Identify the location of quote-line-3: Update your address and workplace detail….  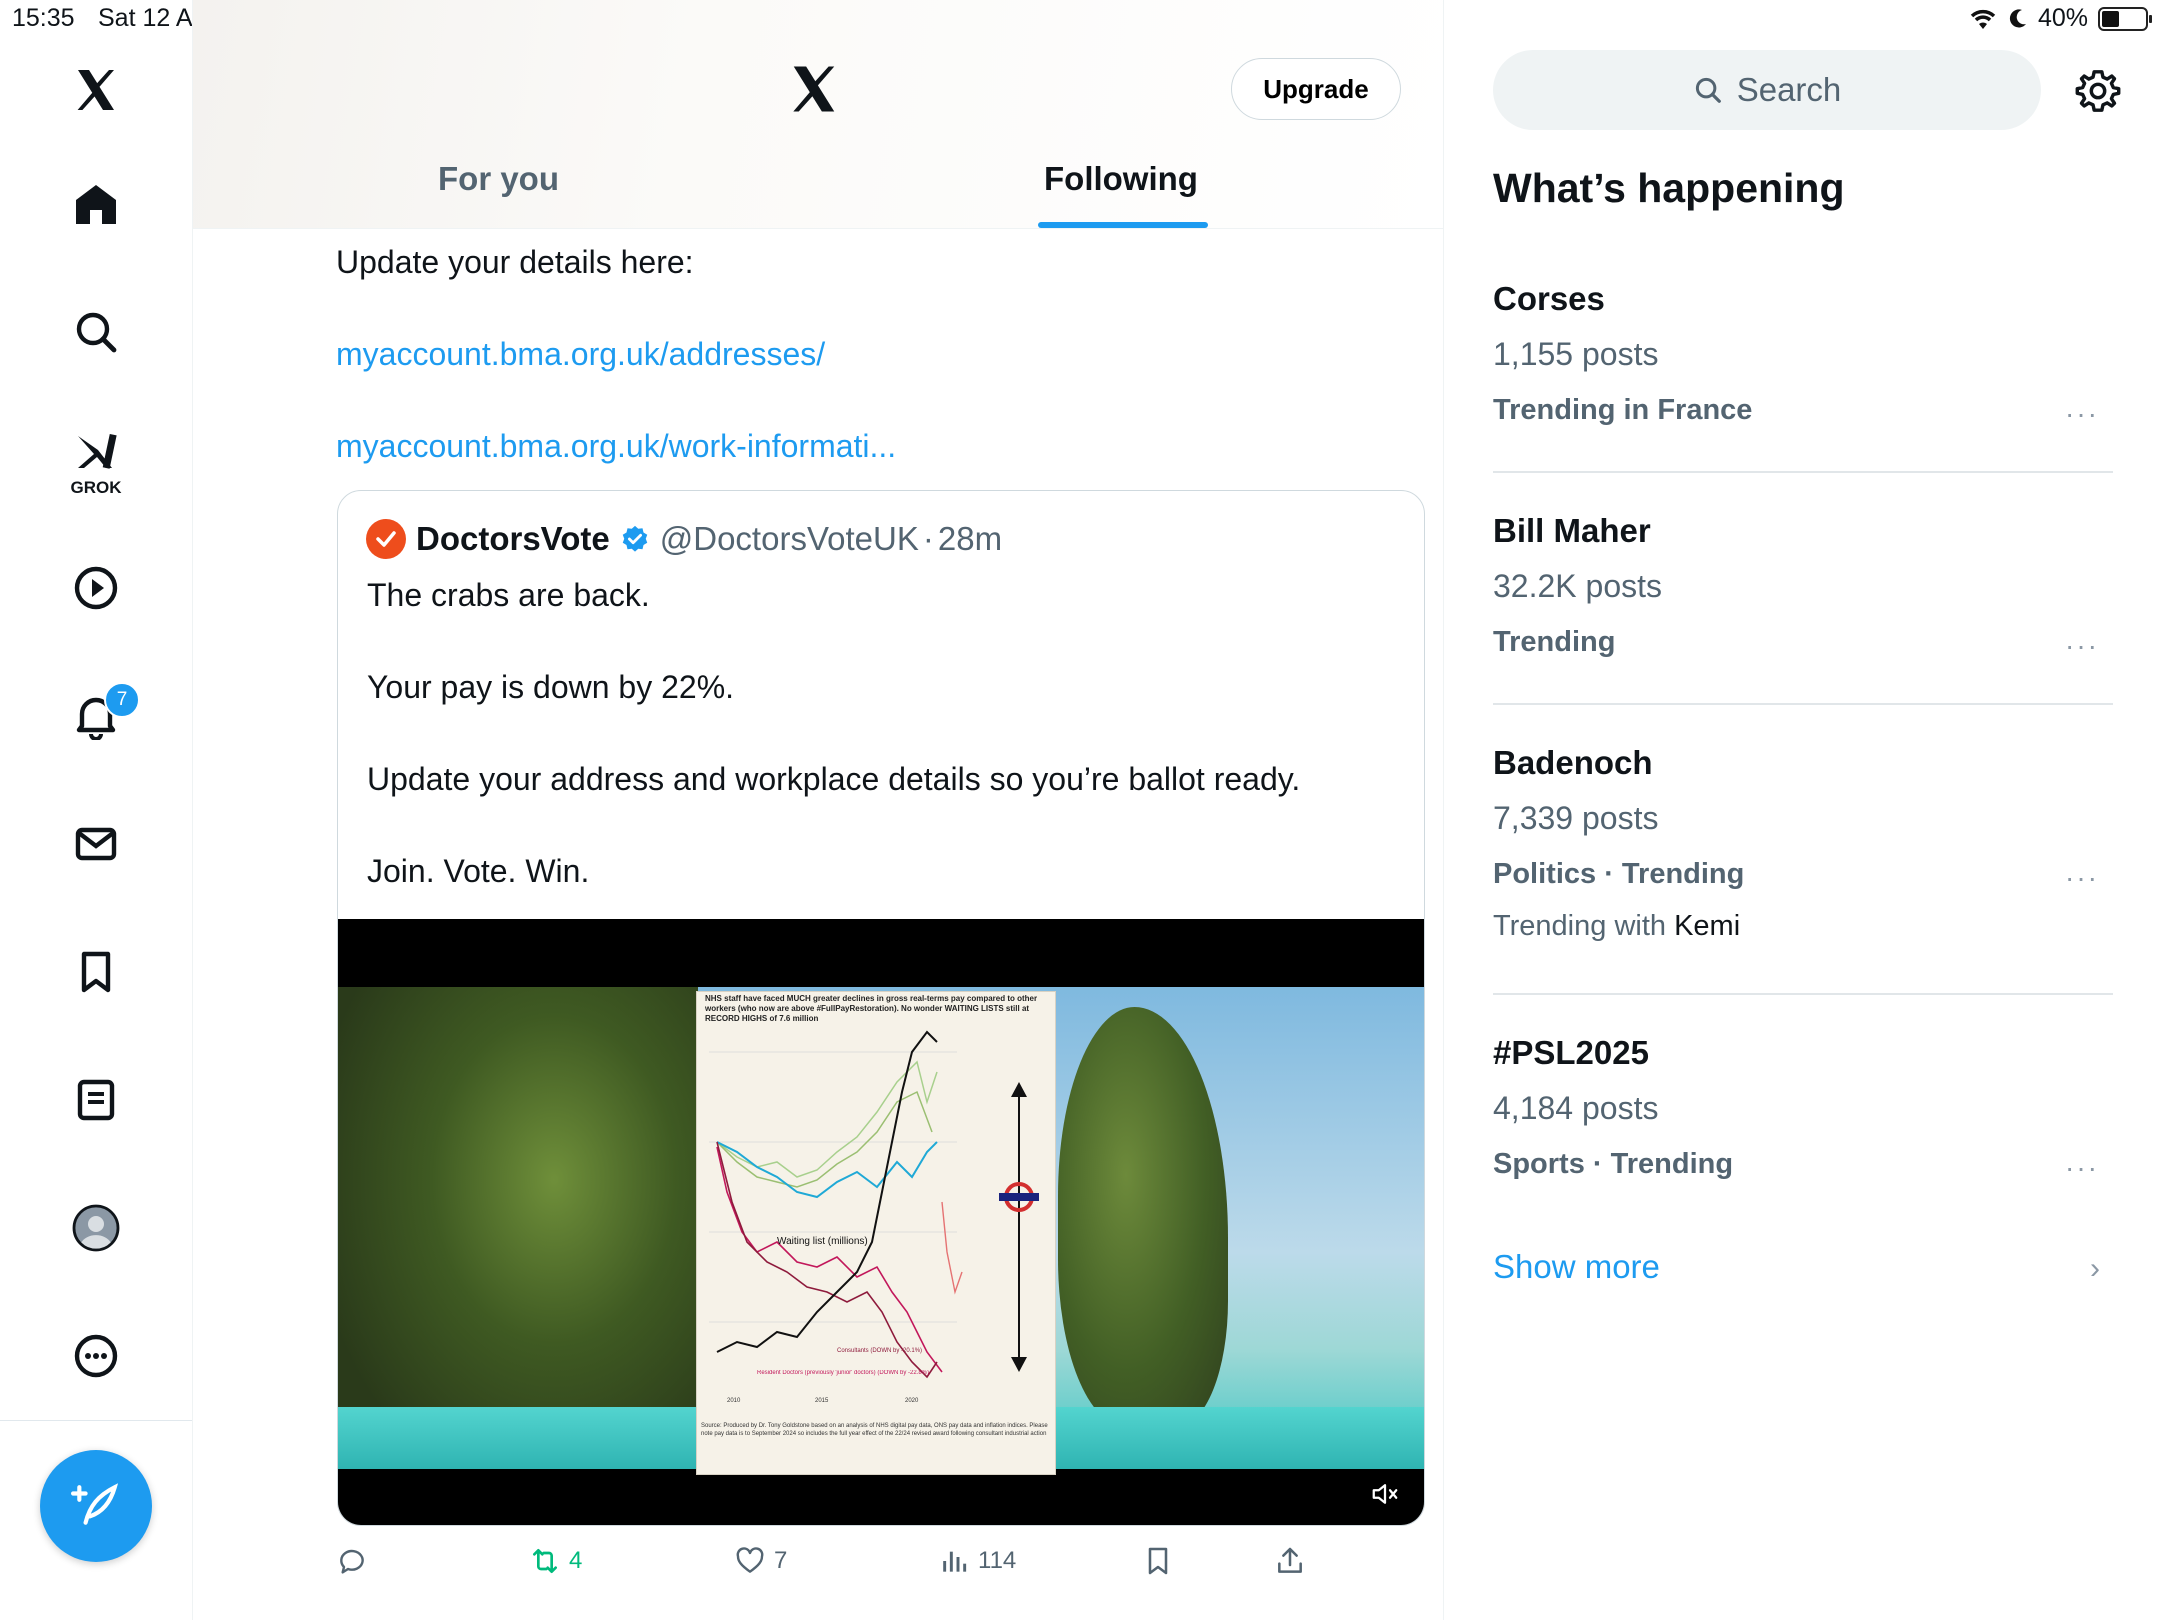
(834, 779).